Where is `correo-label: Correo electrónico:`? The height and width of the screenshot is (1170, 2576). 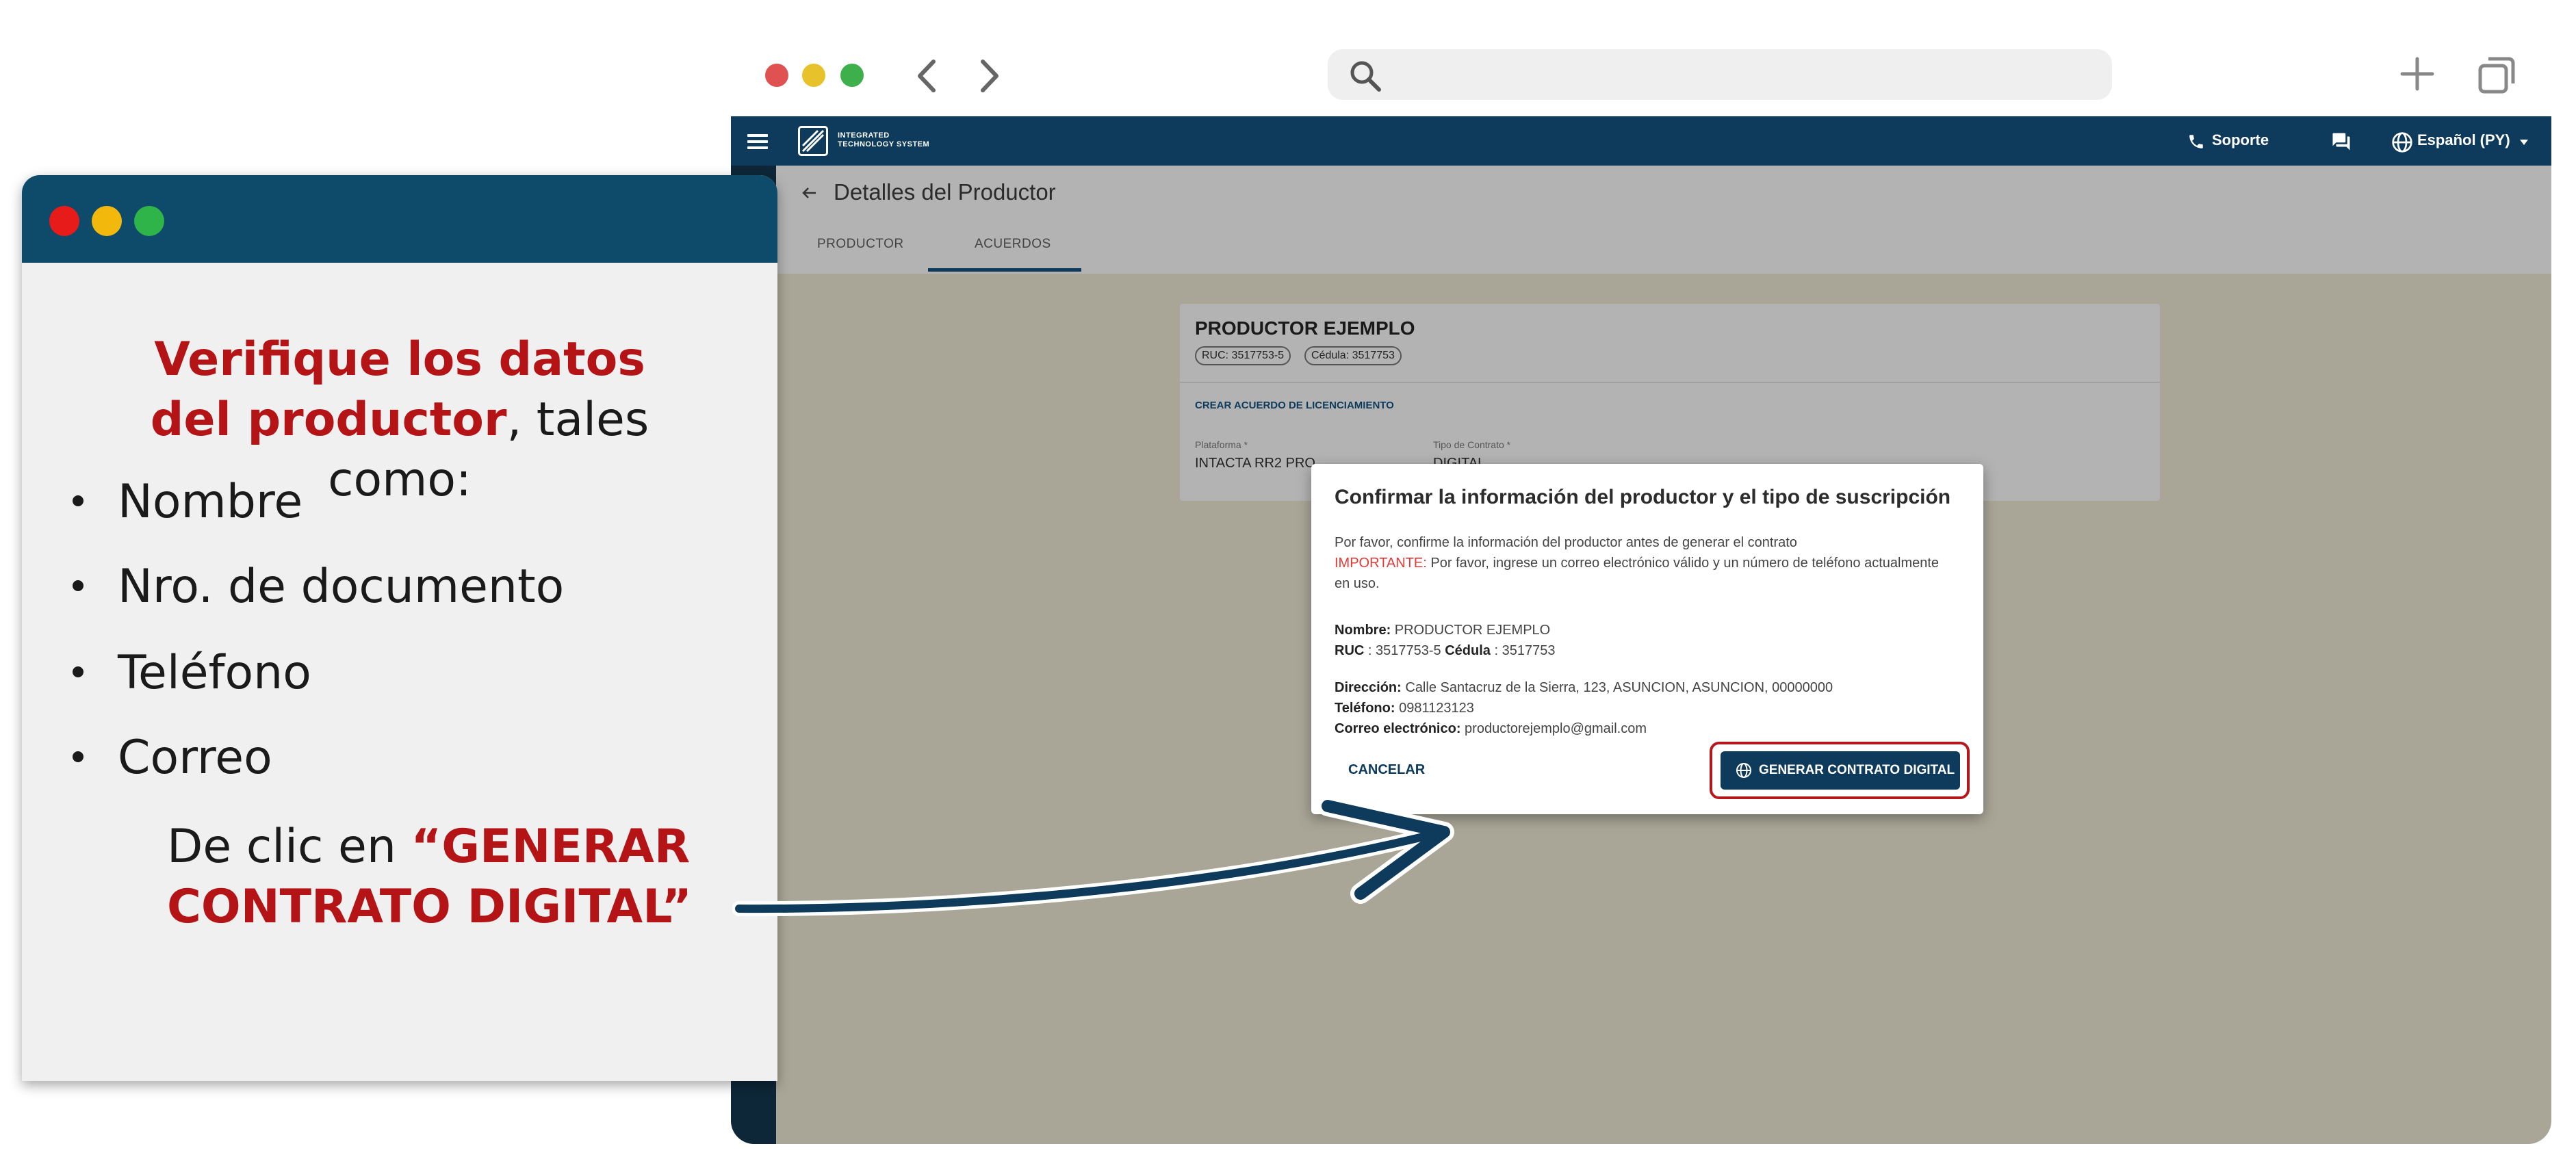 correo-label: Correo electrónico: is located at coordinates (1398, 728).